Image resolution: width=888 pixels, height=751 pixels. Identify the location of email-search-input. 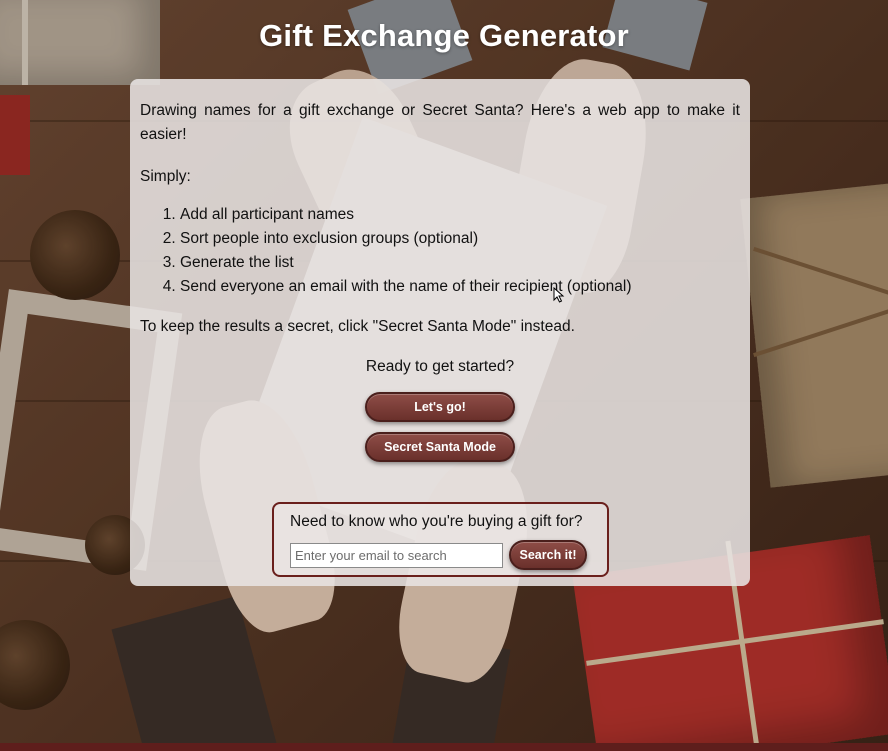
(396, 555).